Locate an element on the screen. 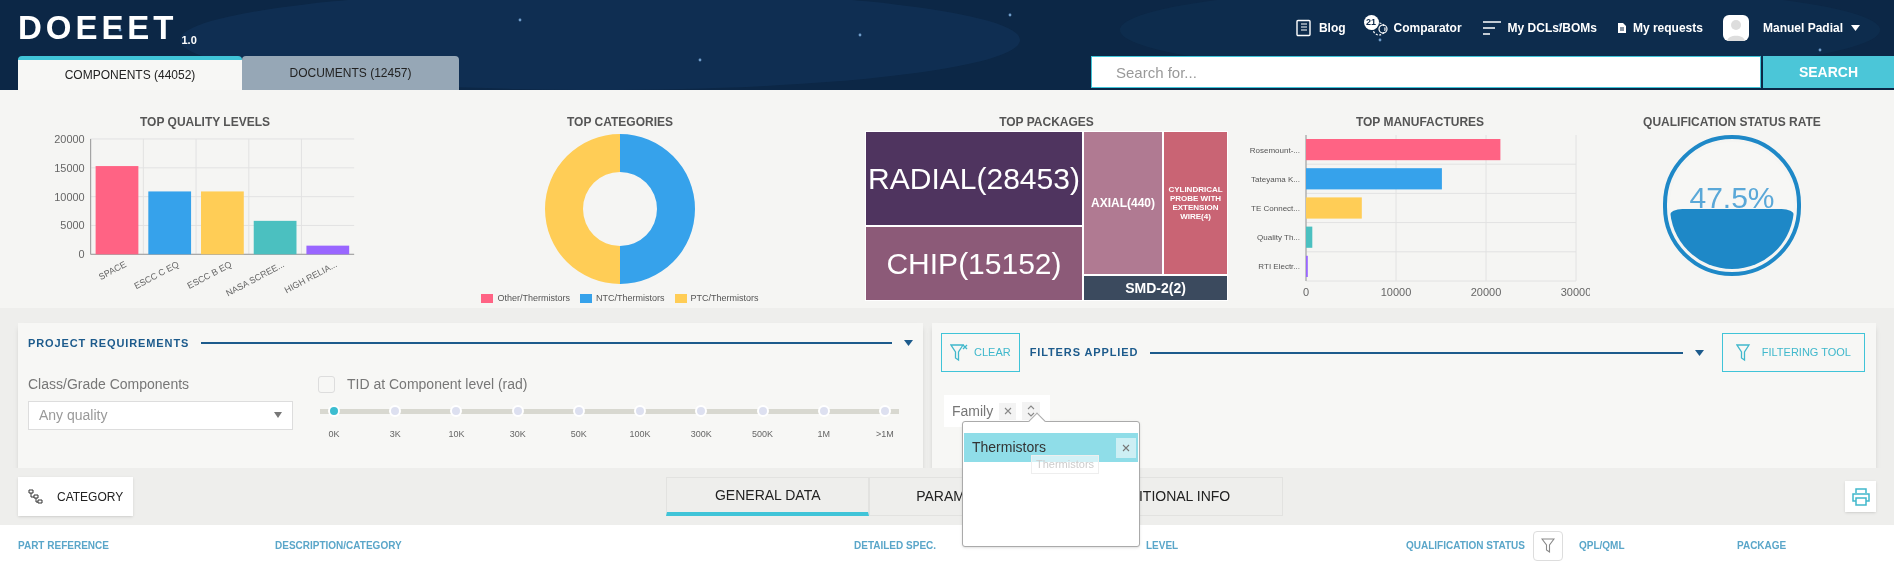  column-filter-button is located at coordinates (1547, 545).